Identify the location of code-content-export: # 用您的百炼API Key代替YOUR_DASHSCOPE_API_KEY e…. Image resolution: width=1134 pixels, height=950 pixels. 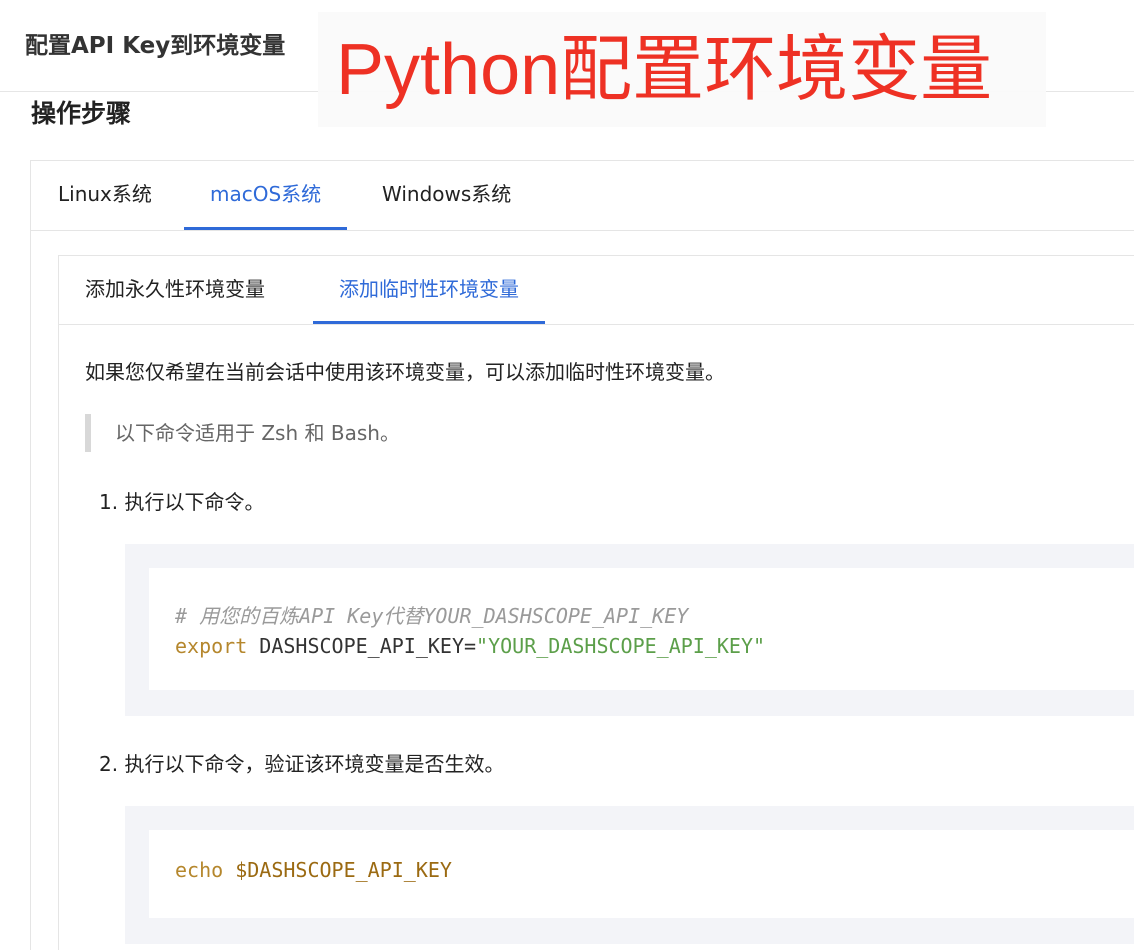
(641, 629).